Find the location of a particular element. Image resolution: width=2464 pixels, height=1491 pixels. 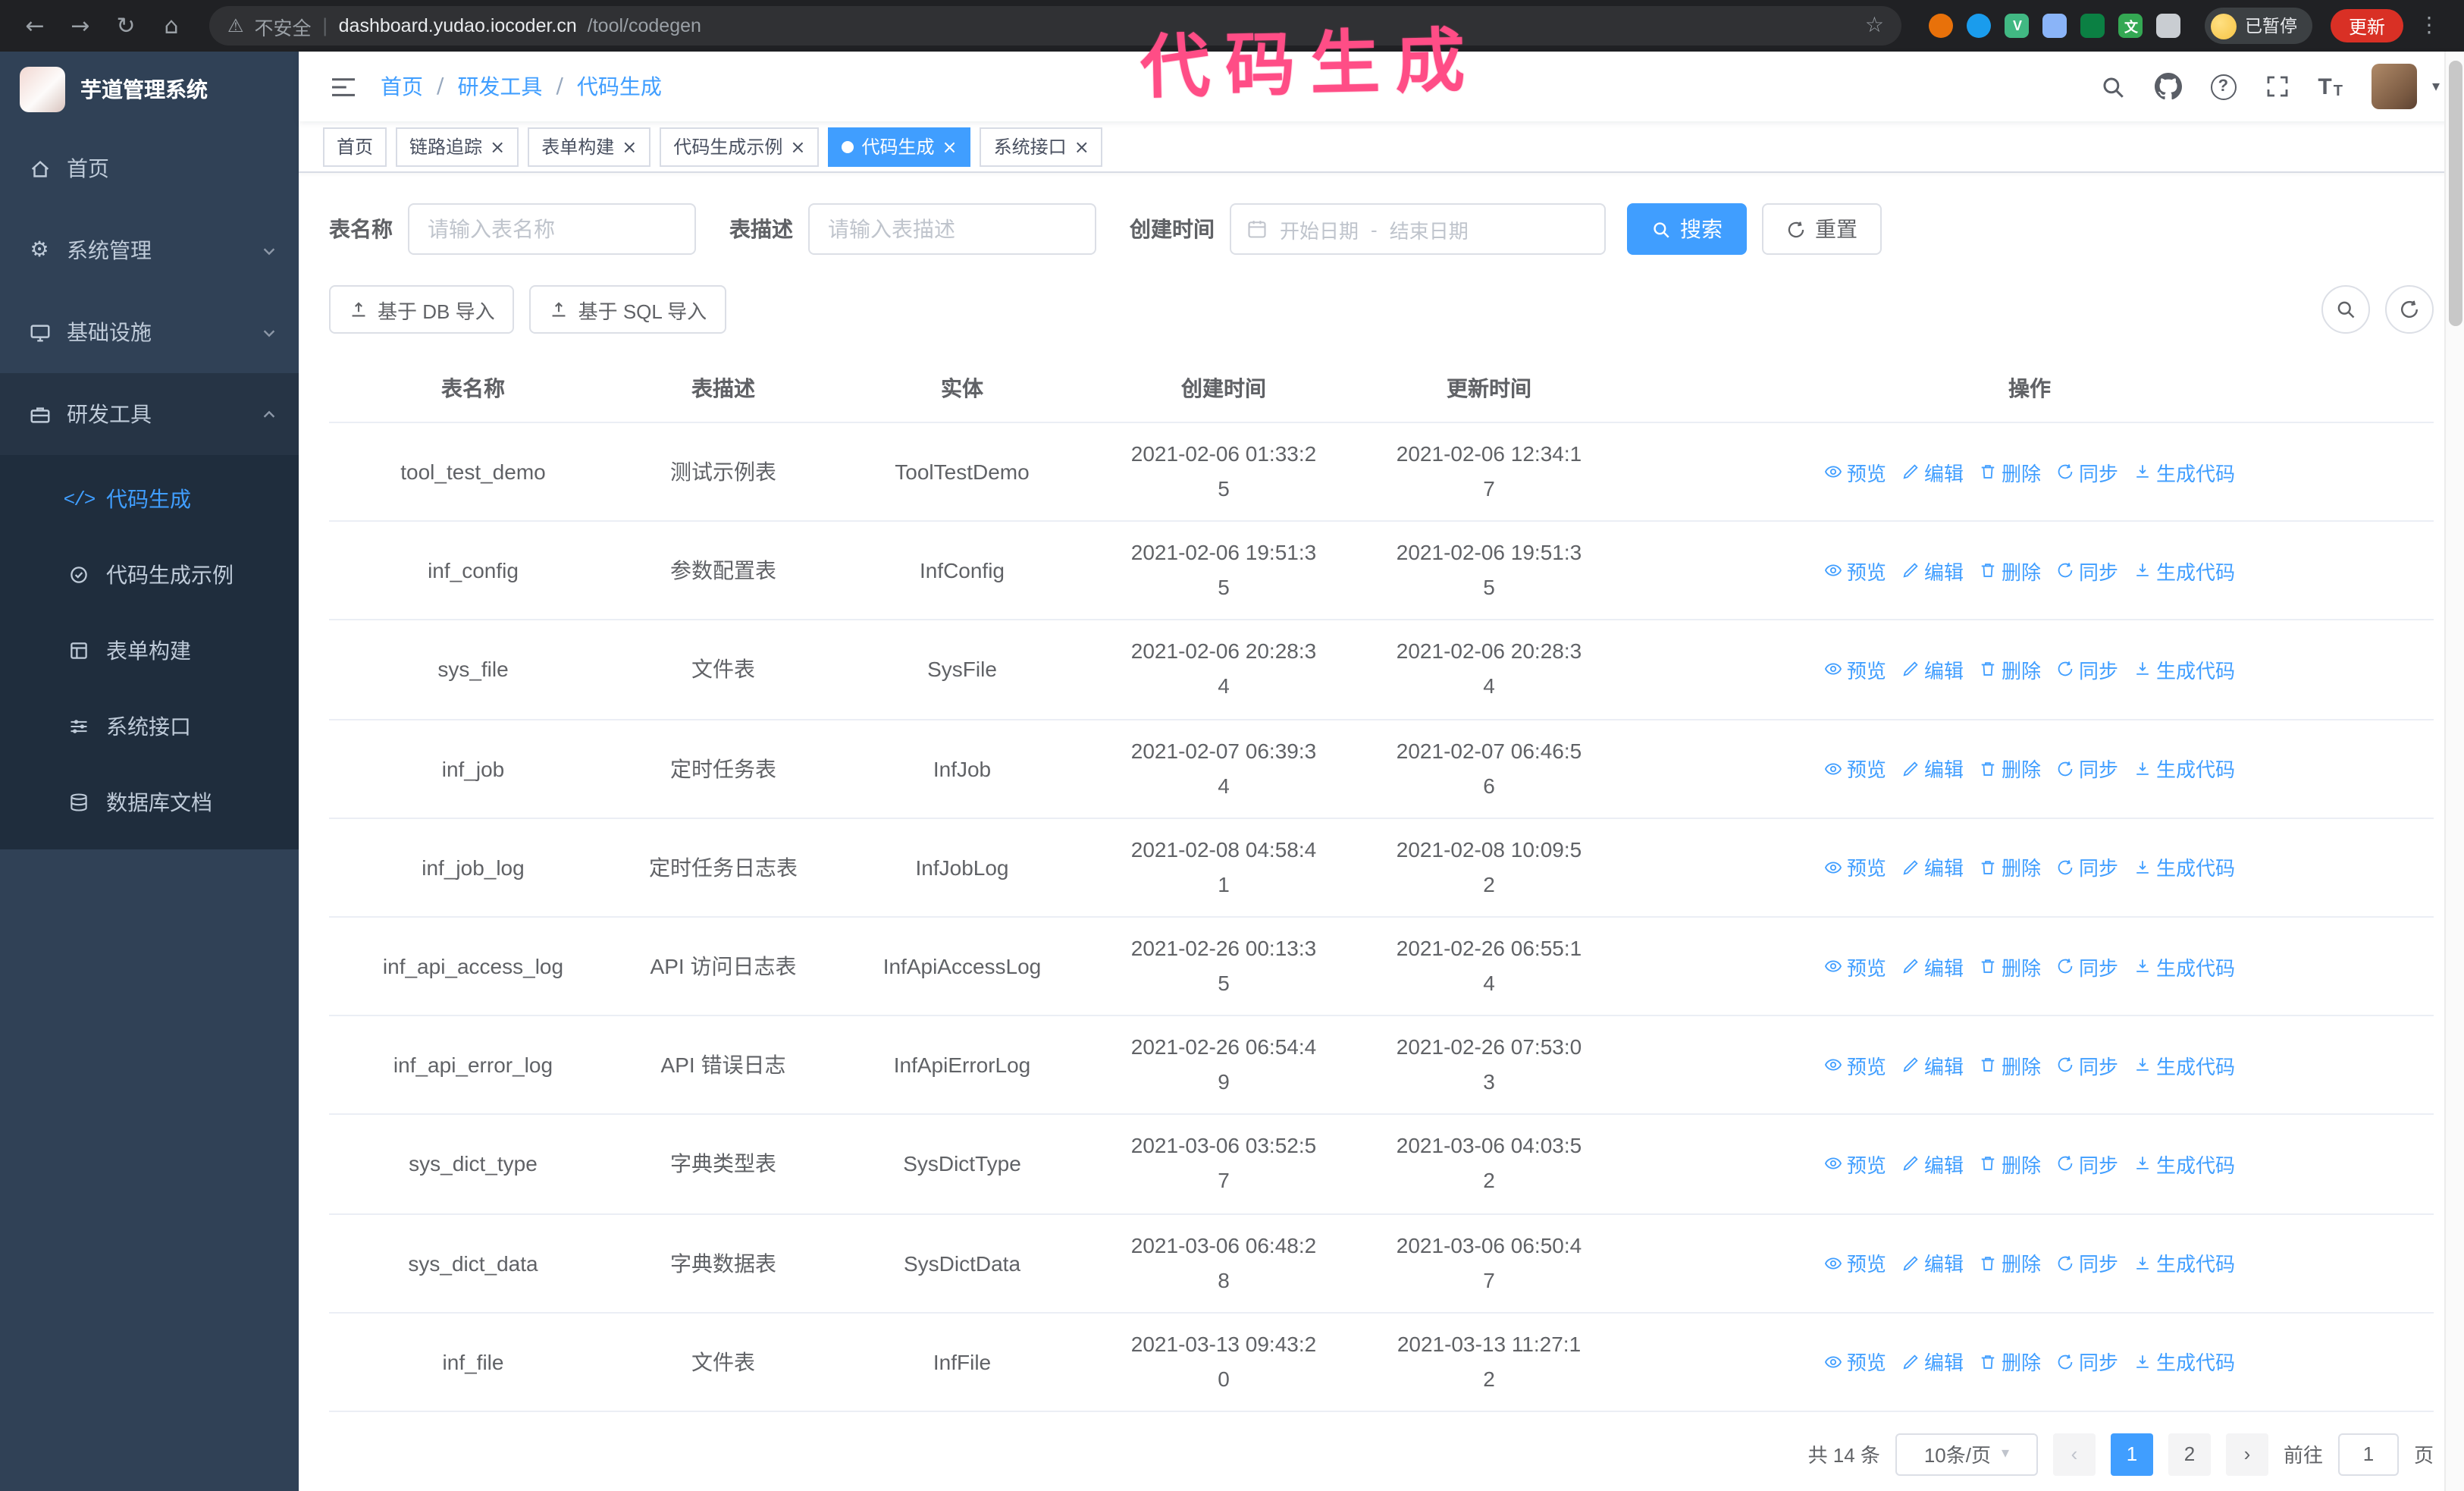

translate-extension-icon: 文 is located at coordinates (2130, 26).